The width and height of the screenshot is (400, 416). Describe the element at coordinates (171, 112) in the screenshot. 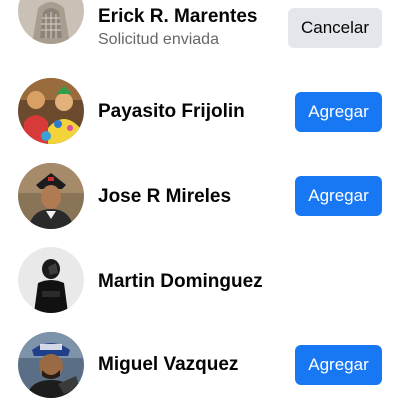

I see `friend-name: Payasito Frijolin` at that location.